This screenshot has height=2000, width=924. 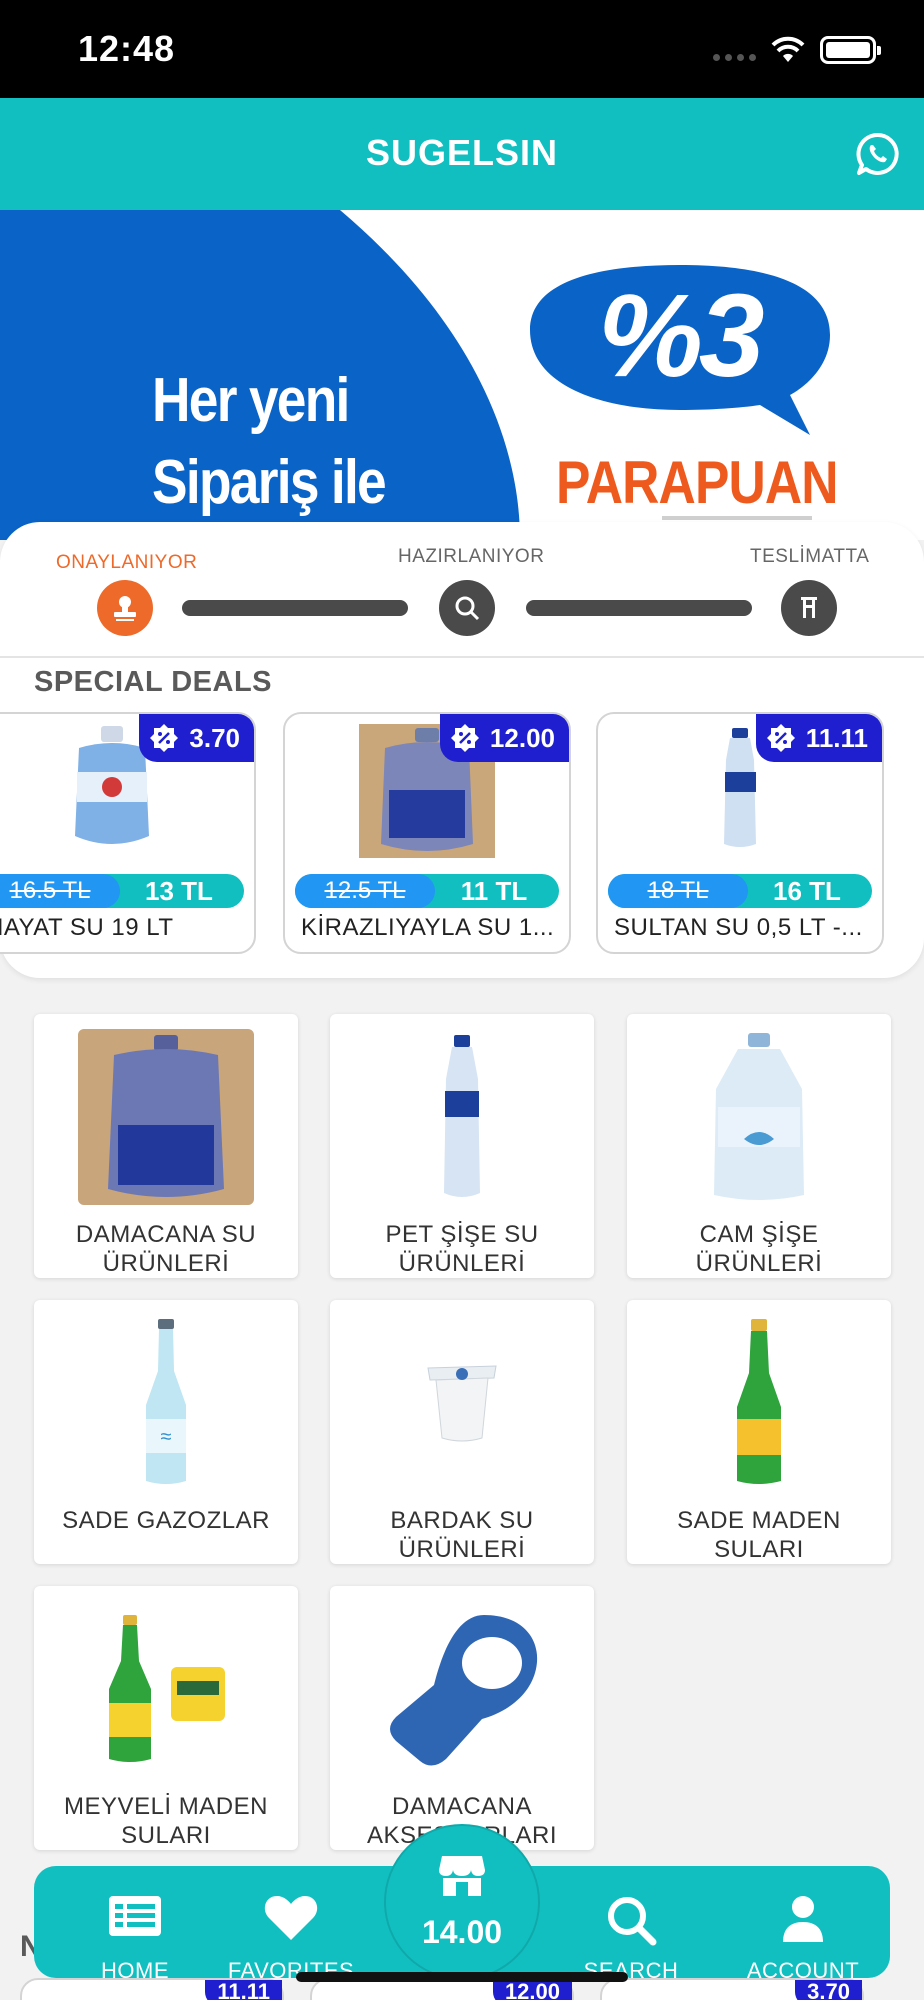 What do you see at coordinates (125, 608) in the screenshot?
I see `stamp-icon` at bounding box center [125, 608].